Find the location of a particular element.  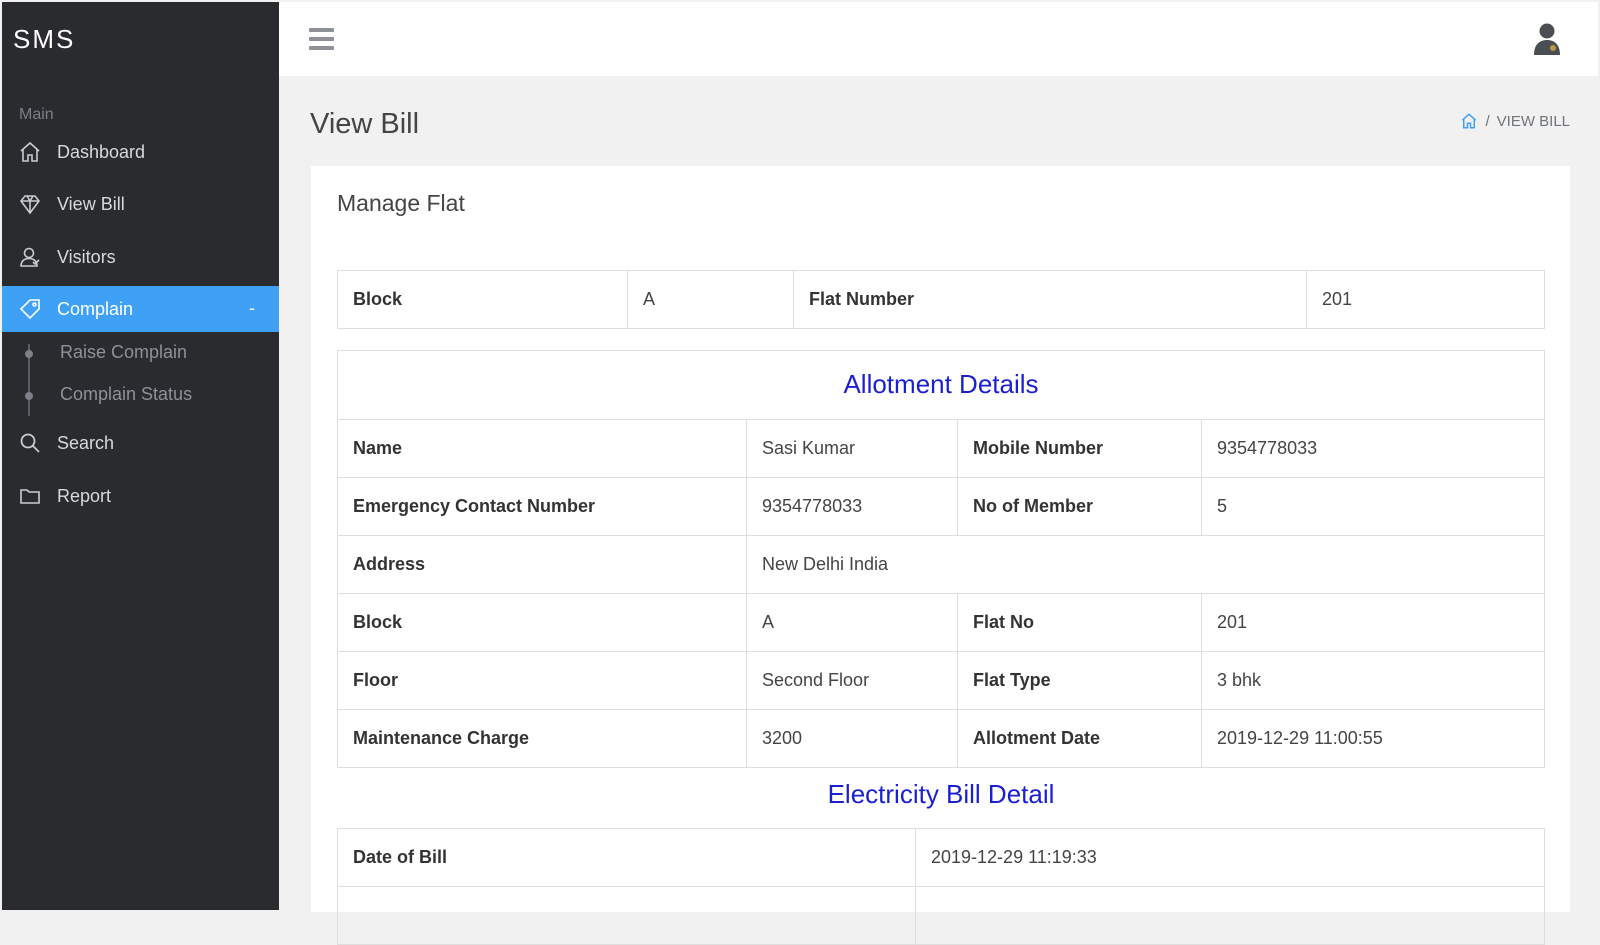

sidebar-item-label: Complain is located at coordinates (95, 309).